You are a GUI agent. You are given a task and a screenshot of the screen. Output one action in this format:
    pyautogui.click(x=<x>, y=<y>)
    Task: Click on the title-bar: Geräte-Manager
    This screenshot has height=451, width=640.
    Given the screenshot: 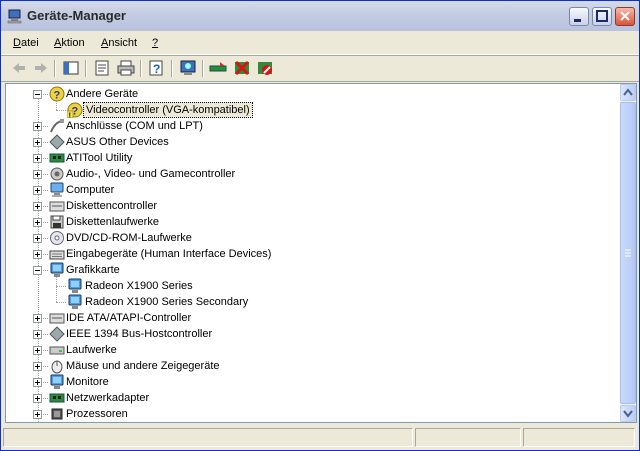 What is the action you would take?
    pyautogui.click(x=320, y=16)
    